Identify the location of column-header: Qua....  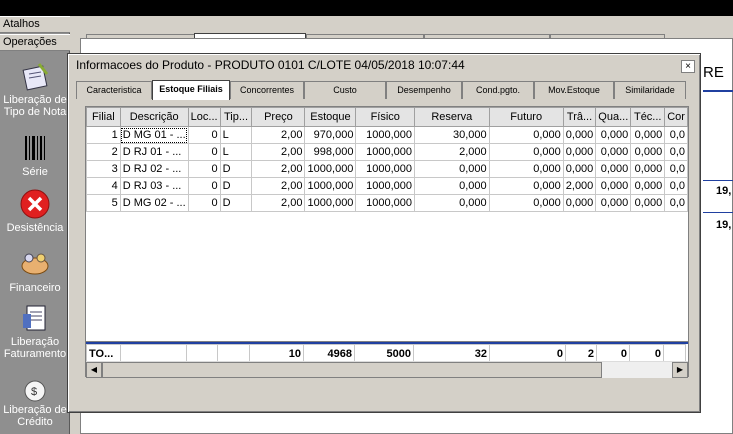
(613, 117).